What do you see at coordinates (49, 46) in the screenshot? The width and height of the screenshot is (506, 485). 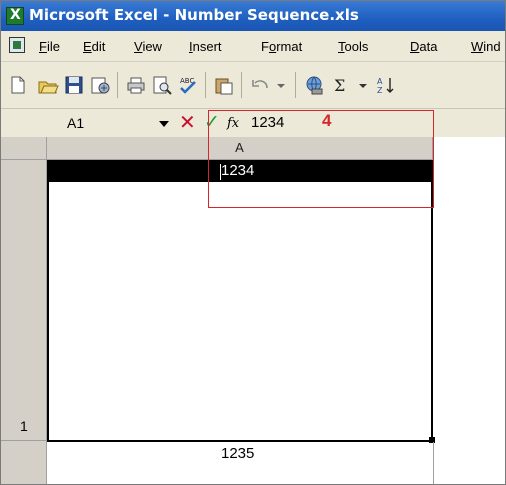 I see `menu-file: File` at bounding box center [49, 46].